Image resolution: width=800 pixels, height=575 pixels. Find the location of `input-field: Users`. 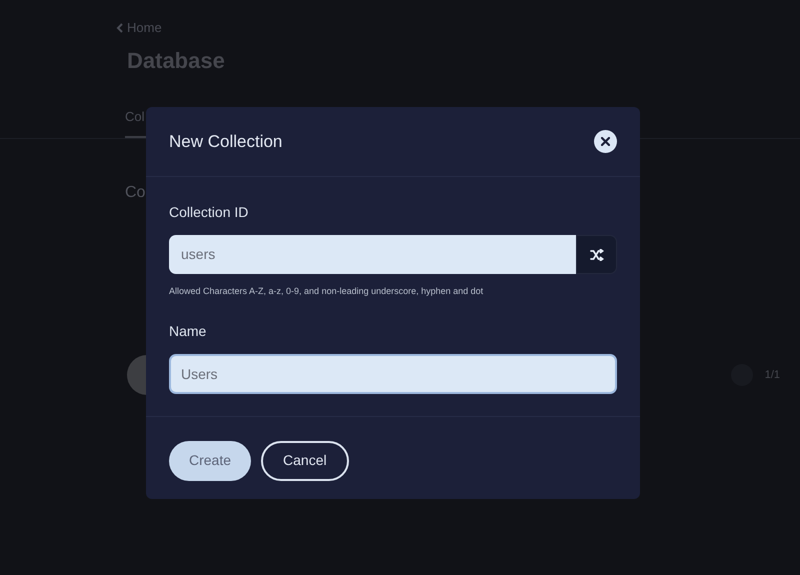

input-field: Users is located at coordinates (393, 374).